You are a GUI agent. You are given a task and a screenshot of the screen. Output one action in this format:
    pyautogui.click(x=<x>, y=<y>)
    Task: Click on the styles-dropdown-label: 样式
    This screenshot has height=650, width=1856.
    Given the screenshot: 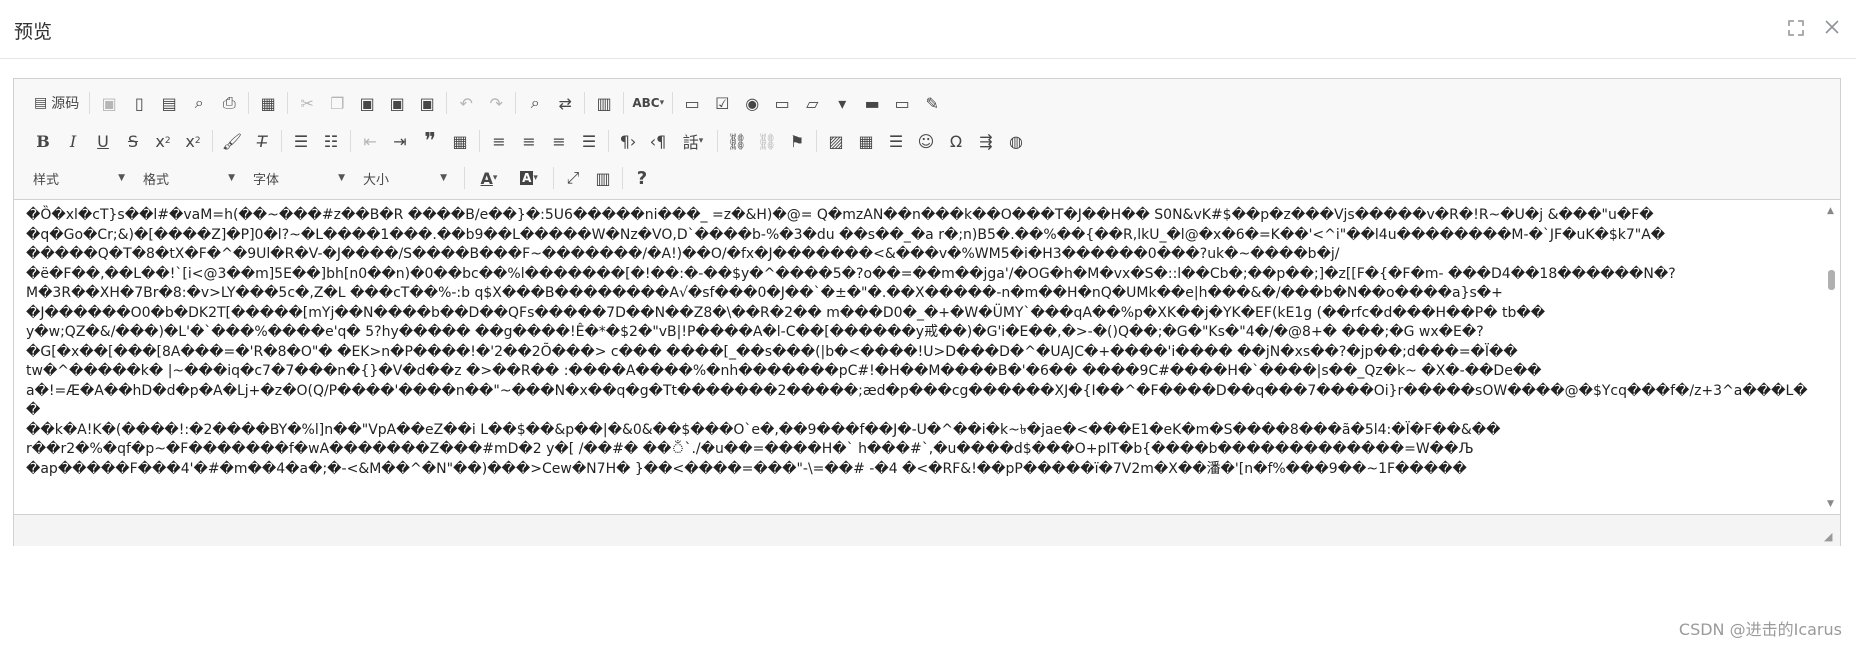 What is the action you would take?
    pyautogui.click(x=46, y=180)
    